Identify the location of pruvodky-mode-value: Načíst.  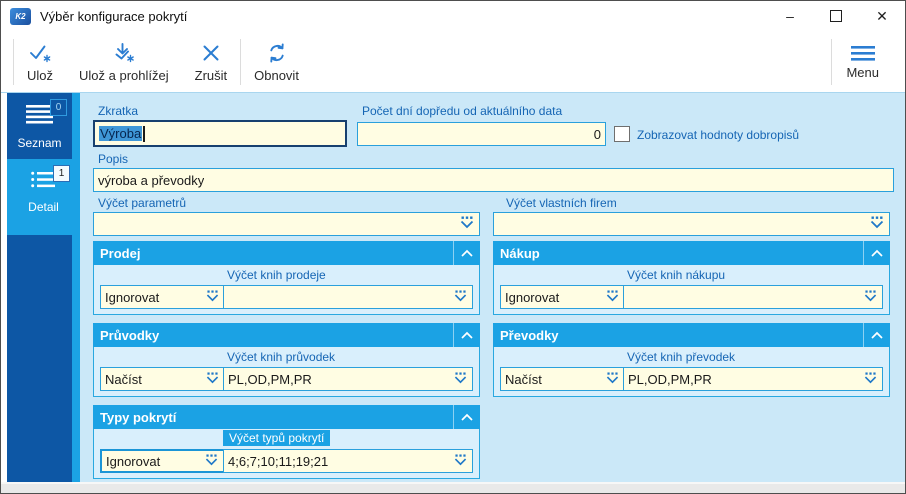
(123, 379).